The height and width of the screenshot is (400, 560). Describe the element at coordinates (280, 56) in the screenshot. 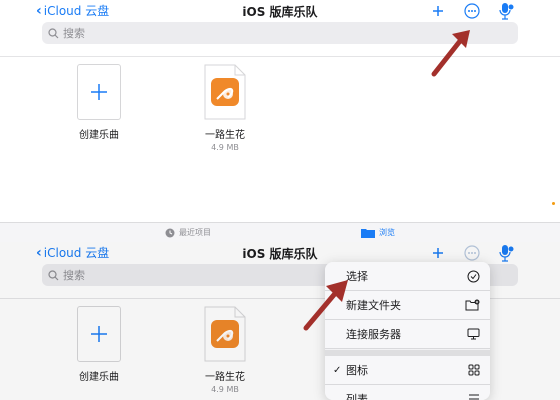

I see `divider` at that location.